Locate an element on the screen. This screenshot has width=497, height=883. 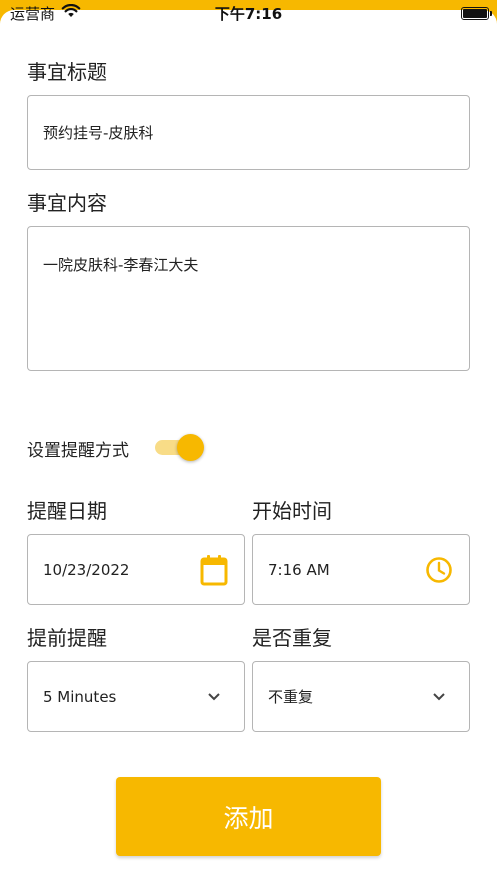
repeat-select: 不重复 is located at coordinates (361, 696).